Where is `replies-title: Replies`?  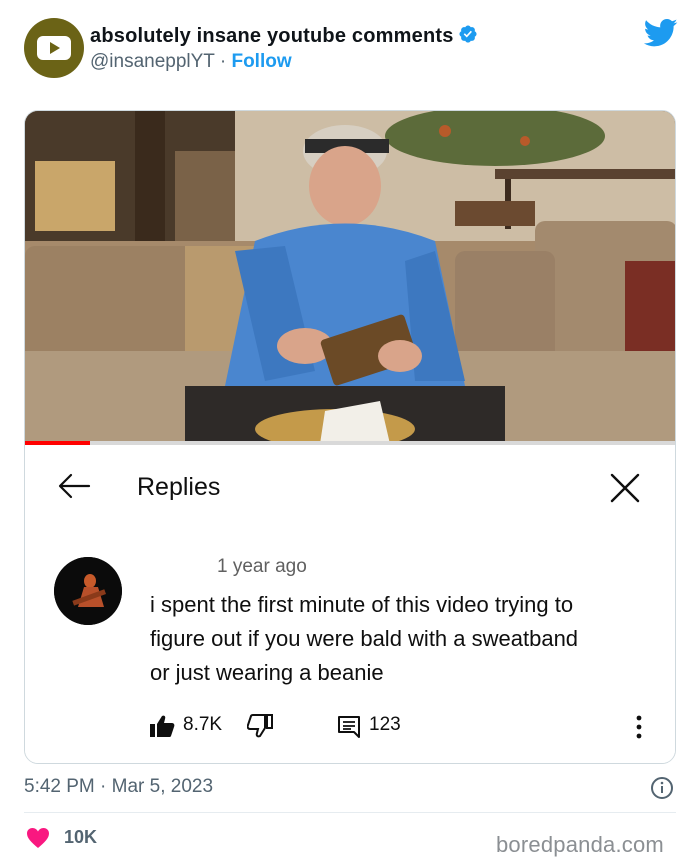
replies-title: Replies is located at coordinates (179, 487).